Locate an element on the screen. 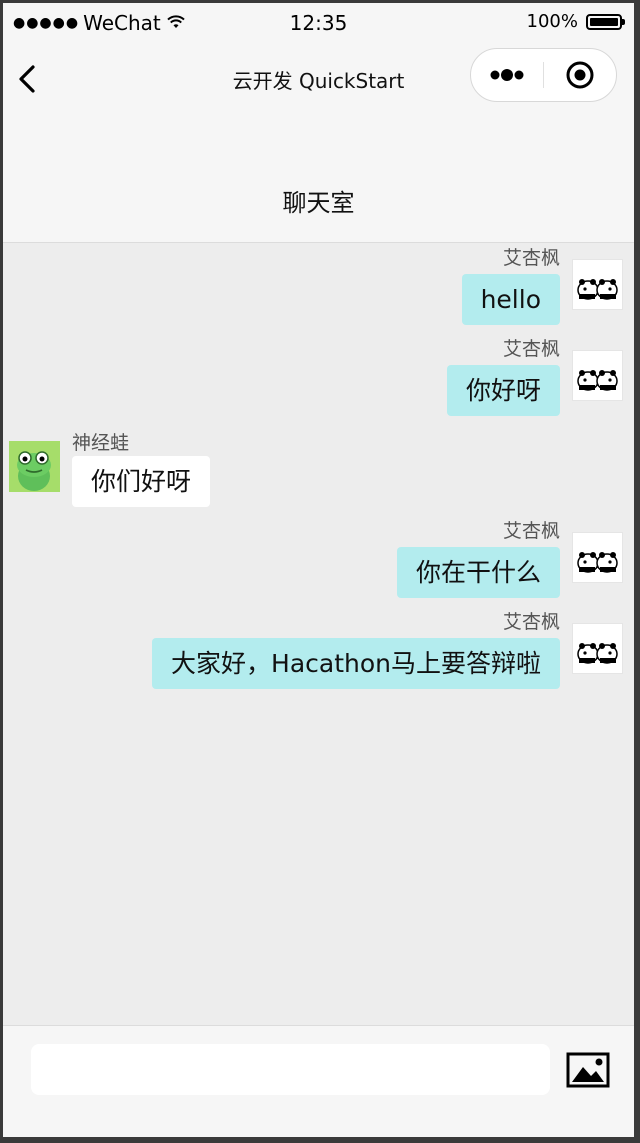 This screenshot has height=1143, width=640. message-bubble: 你在干什么 is located at coordinates (478, 572).